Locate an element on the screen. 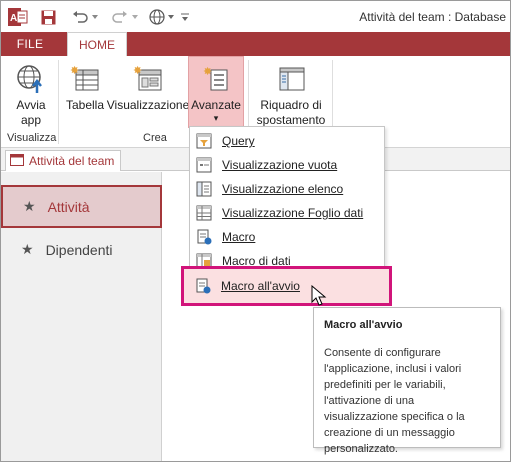  advanced-button: ✸ Avanzate ▾ is located at coordinates (216, 92).